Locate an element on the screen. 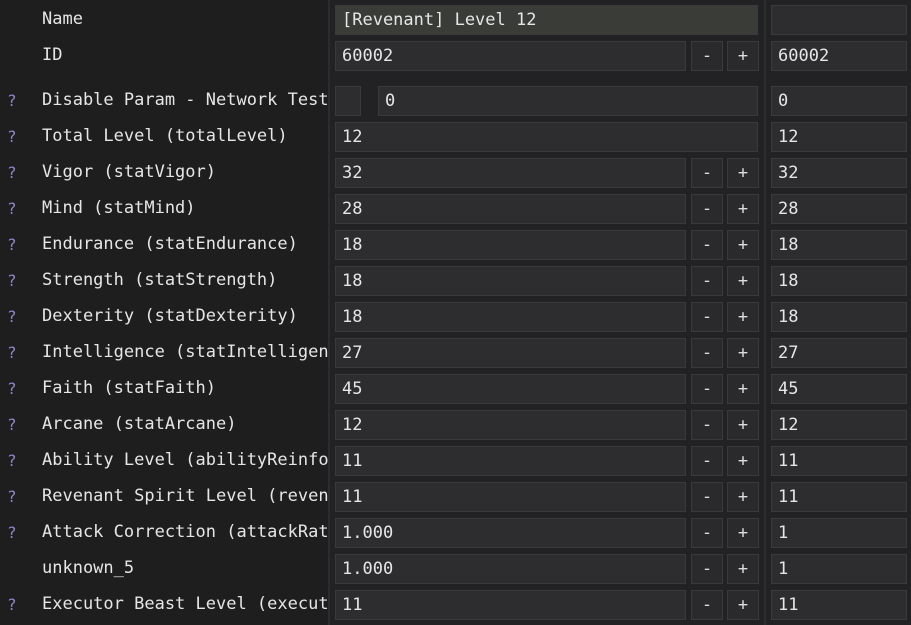  field-label: unknown_5 is located at coordinates (88, 568).